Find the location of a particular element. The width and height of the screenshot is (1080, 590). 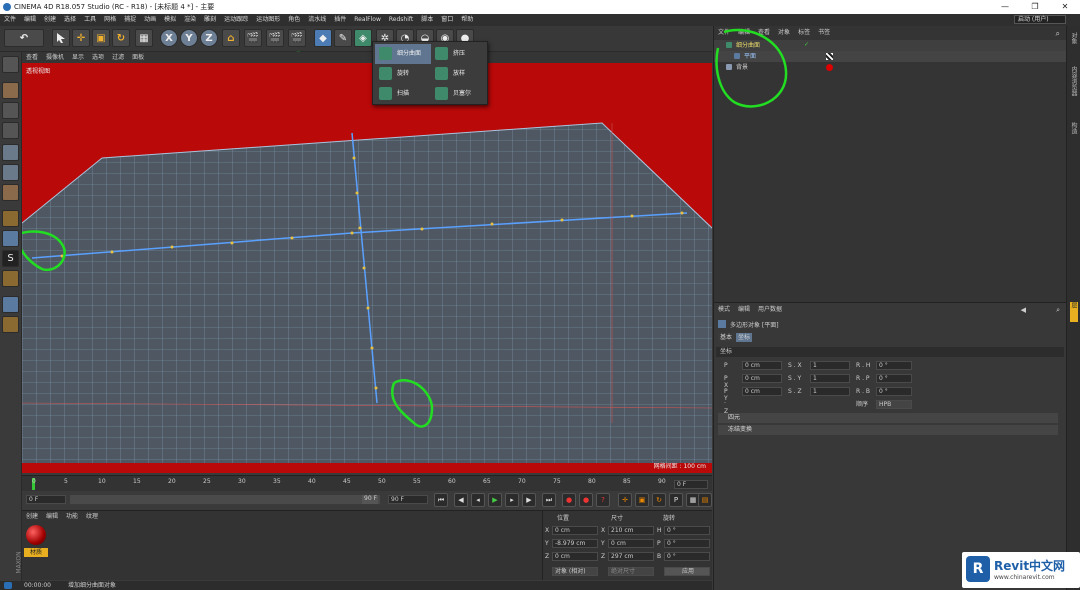

coord-size-z: 297 cm is located at coordinates (631, 556).